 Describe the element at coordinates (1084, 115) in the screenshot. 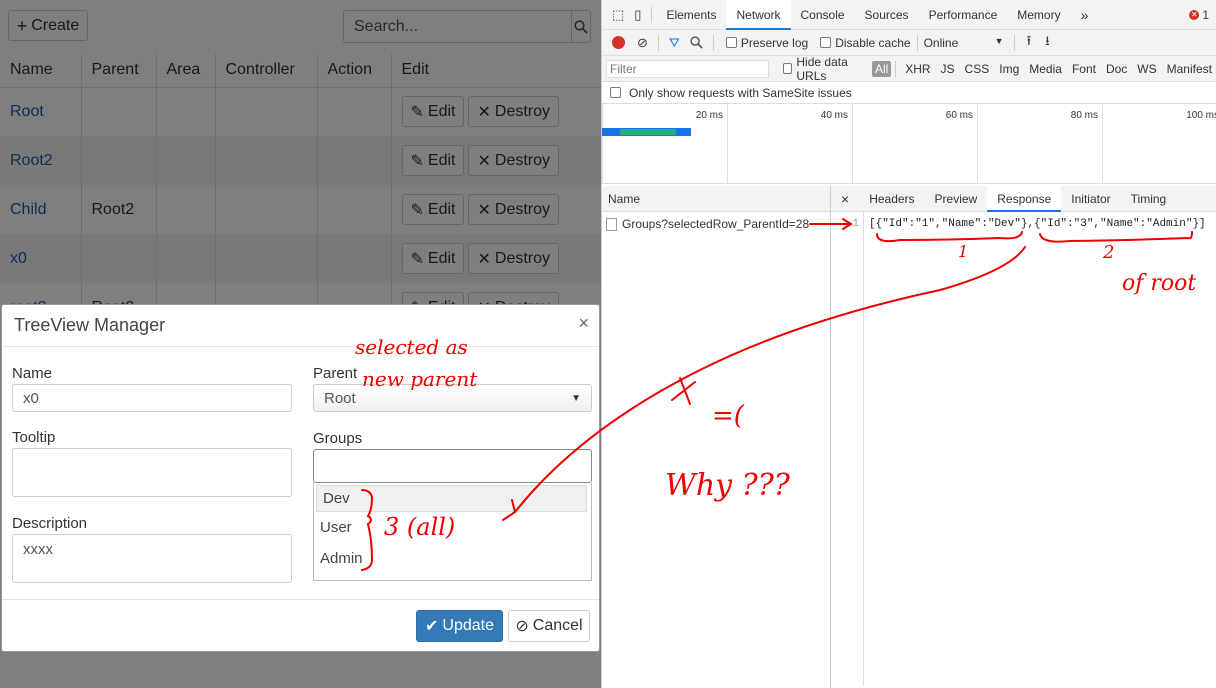

I see `tick-label: 80 ms` at that location.